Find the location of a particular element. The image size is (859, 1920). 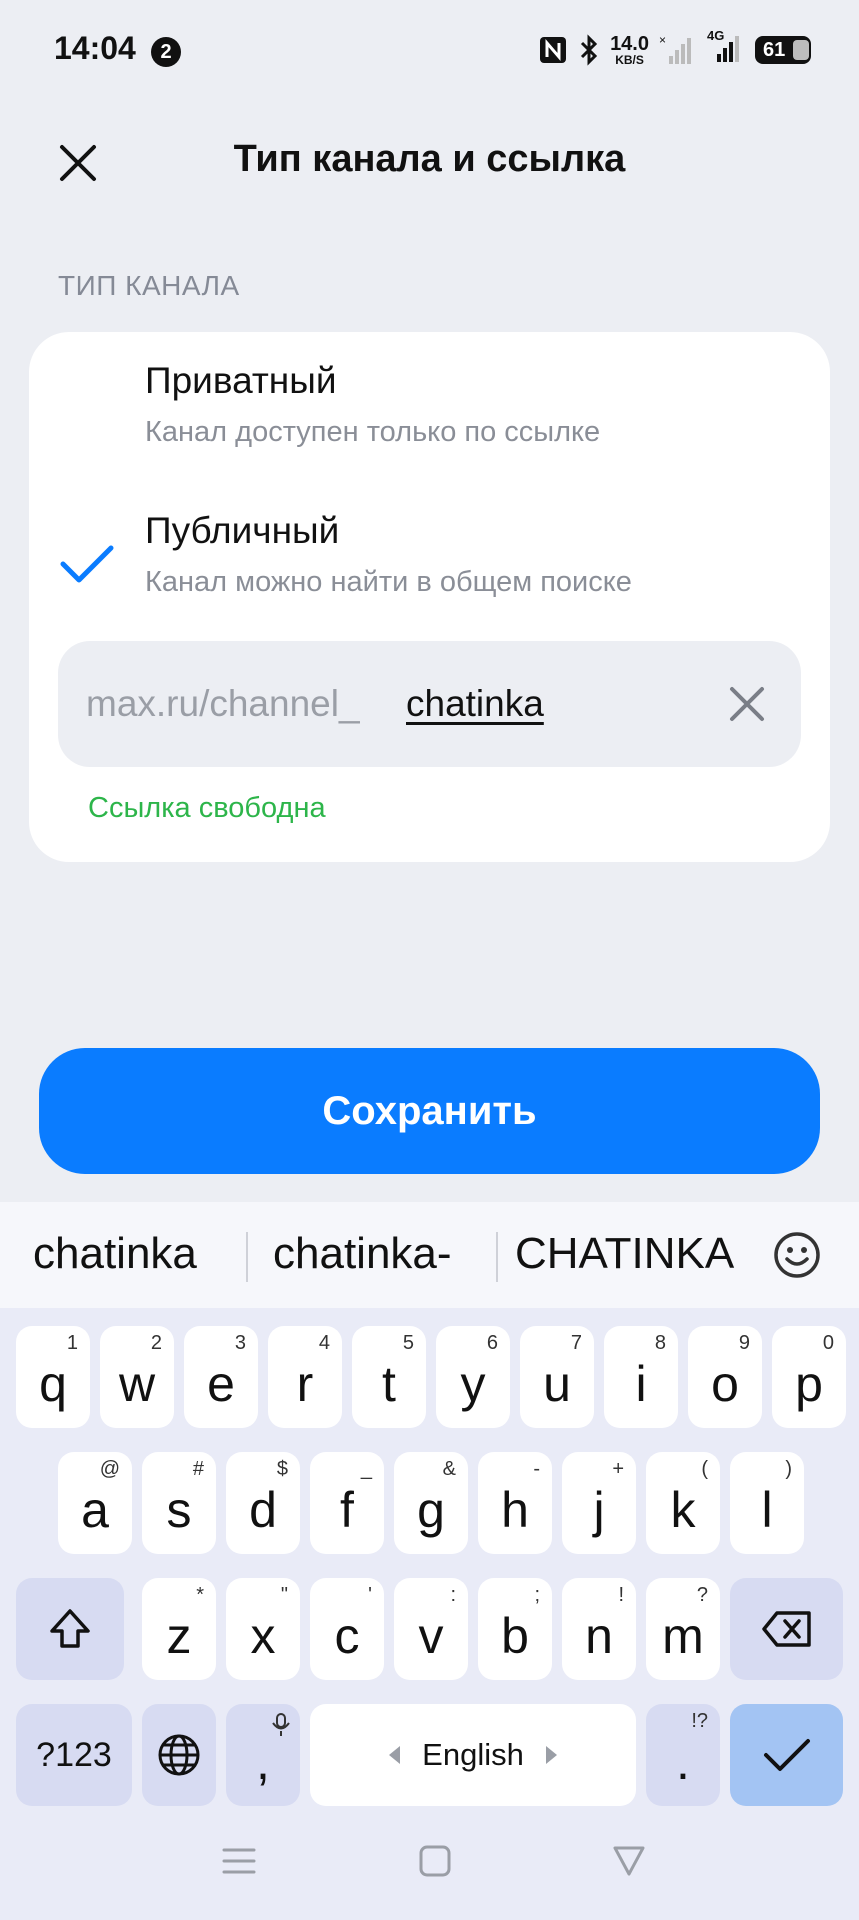

key-c: ' c is located at coordinates (347, 1629).